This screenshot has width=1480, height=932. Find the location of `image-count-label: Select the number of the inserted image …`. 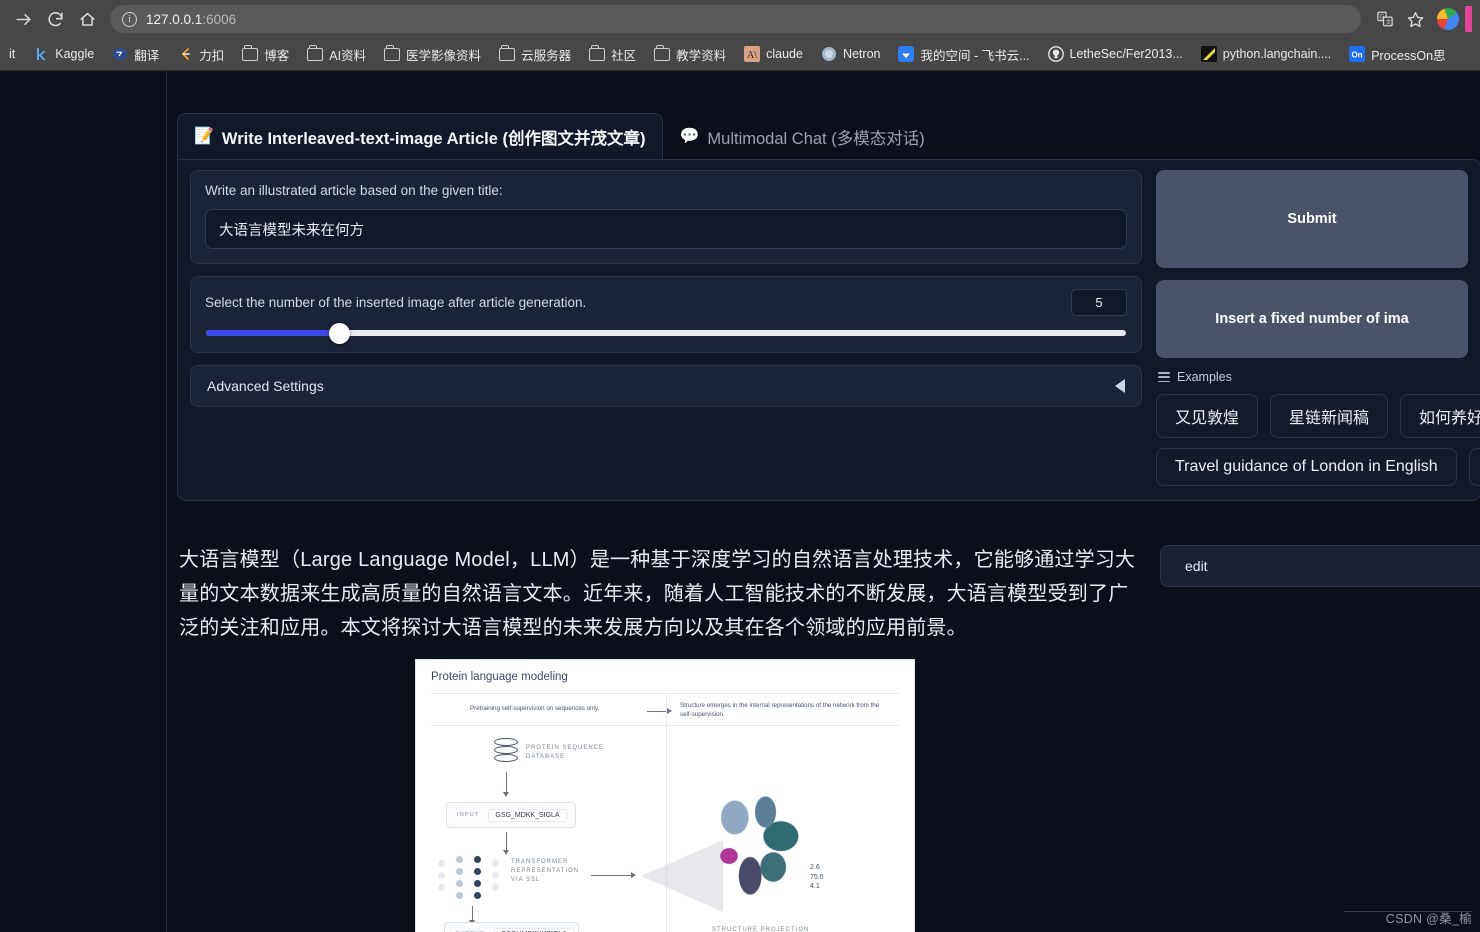

image-count-label: Select the number of the inserted image … is located at coordinates (396, 302).